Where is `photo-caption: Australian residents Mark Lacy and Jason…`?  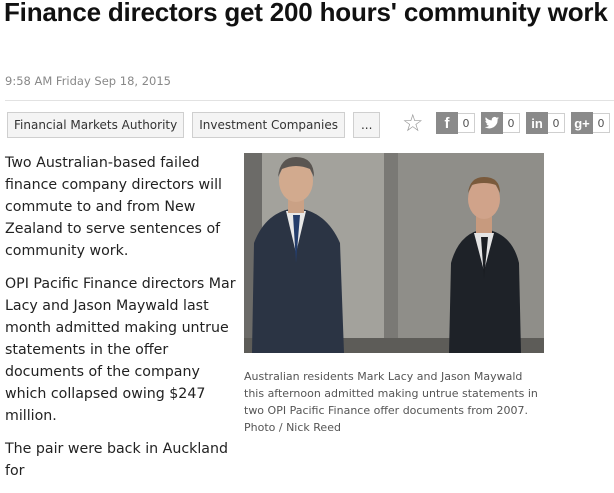 photo-caption: Australian residents Mark Lacy and Jason… is located at coordinates (391, 402).